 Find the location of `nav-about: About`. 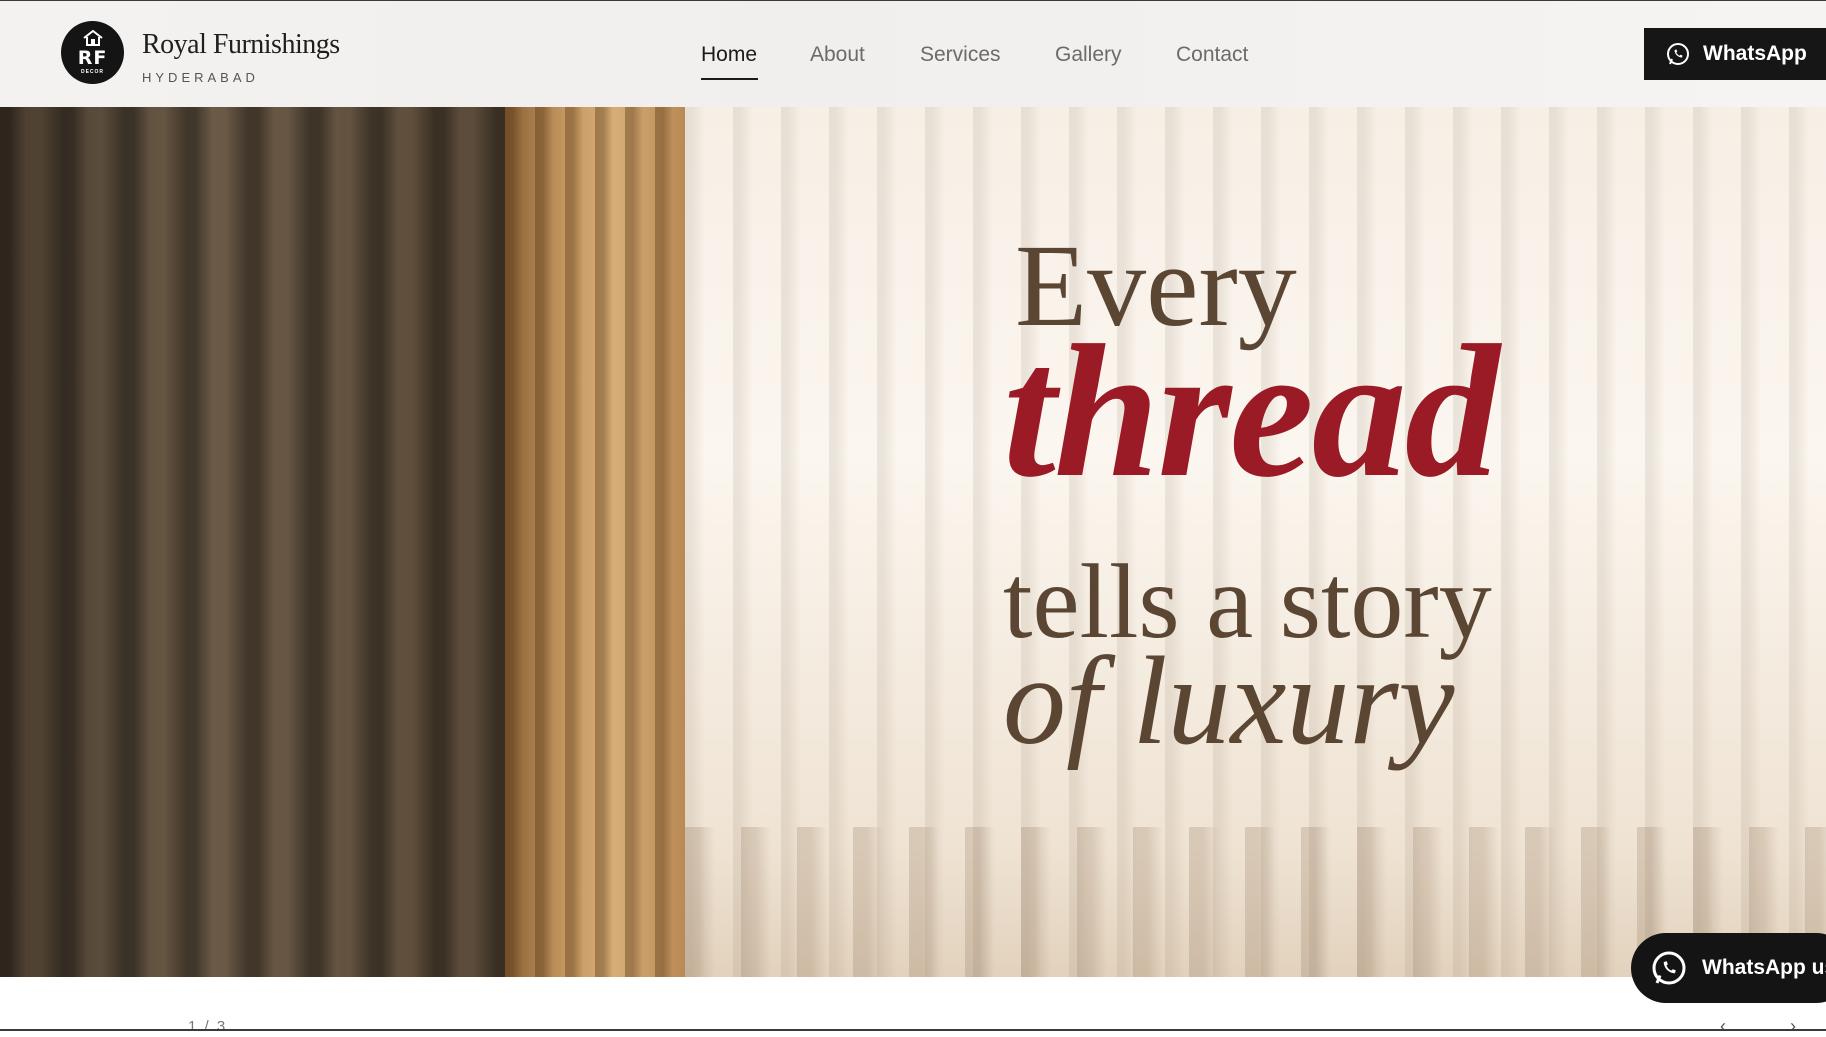

nav-about: About is located at coordinates (837, 55).